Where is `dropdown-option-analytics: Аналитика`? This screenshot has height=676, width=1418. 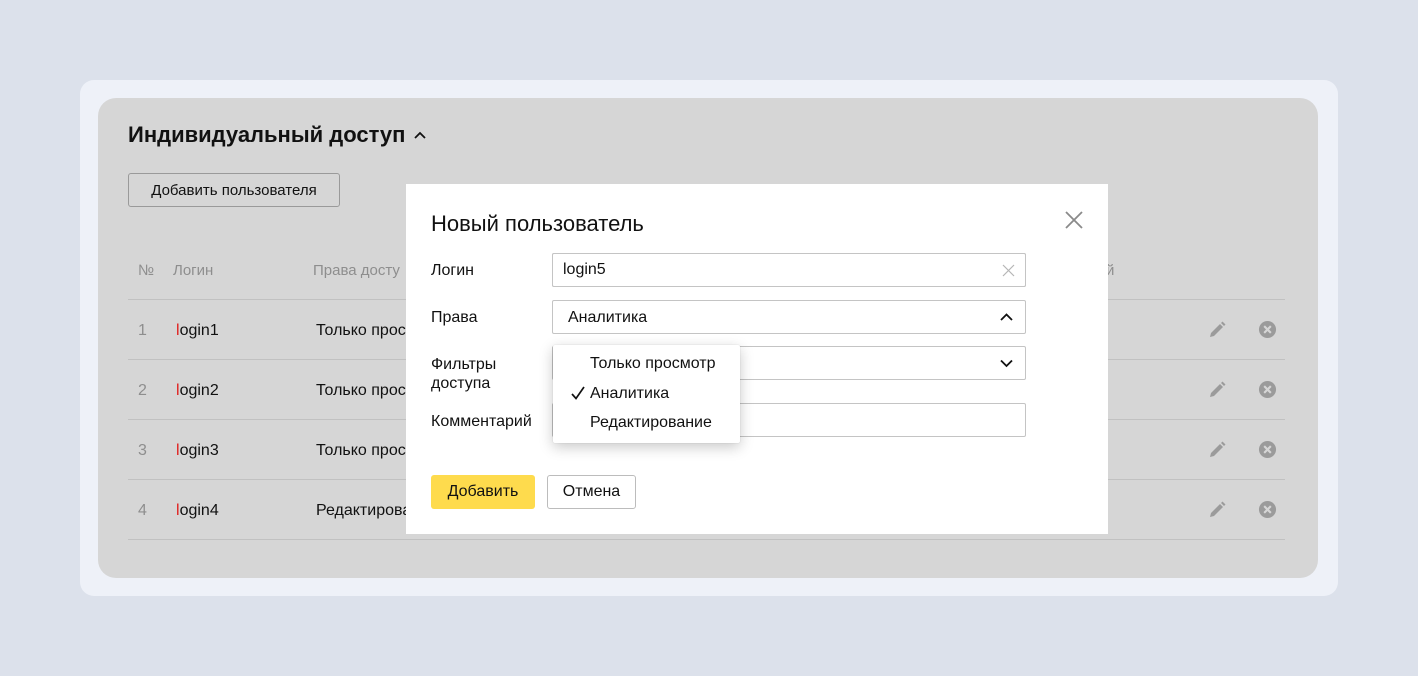 dropdown-option-analytics: Аналитика is located at coordinates (646, 394).